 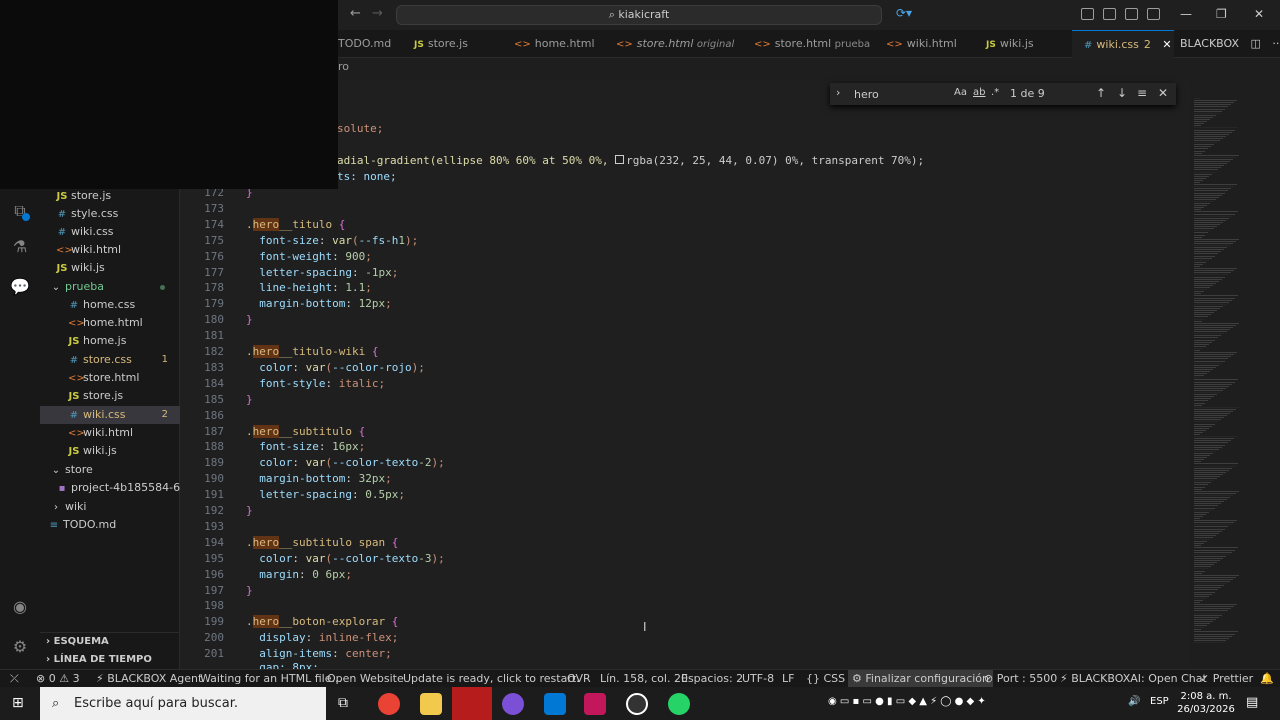 I want to click on next-match-icon: ↓, so click(x=1122, y=93).